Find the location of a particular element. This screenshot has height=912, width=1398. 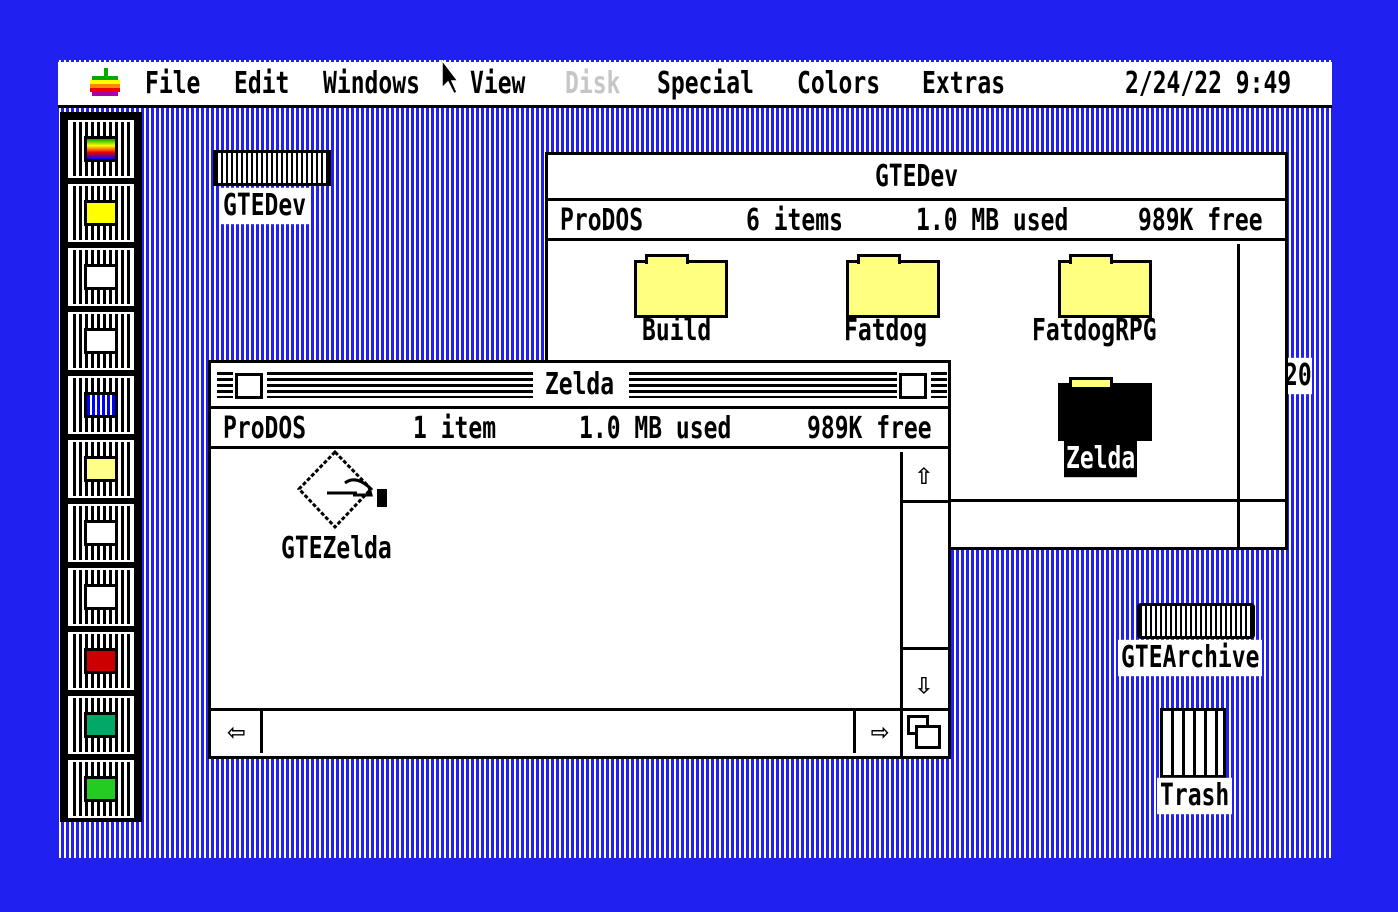

menu-view: View is located at coordinates (497, 84).